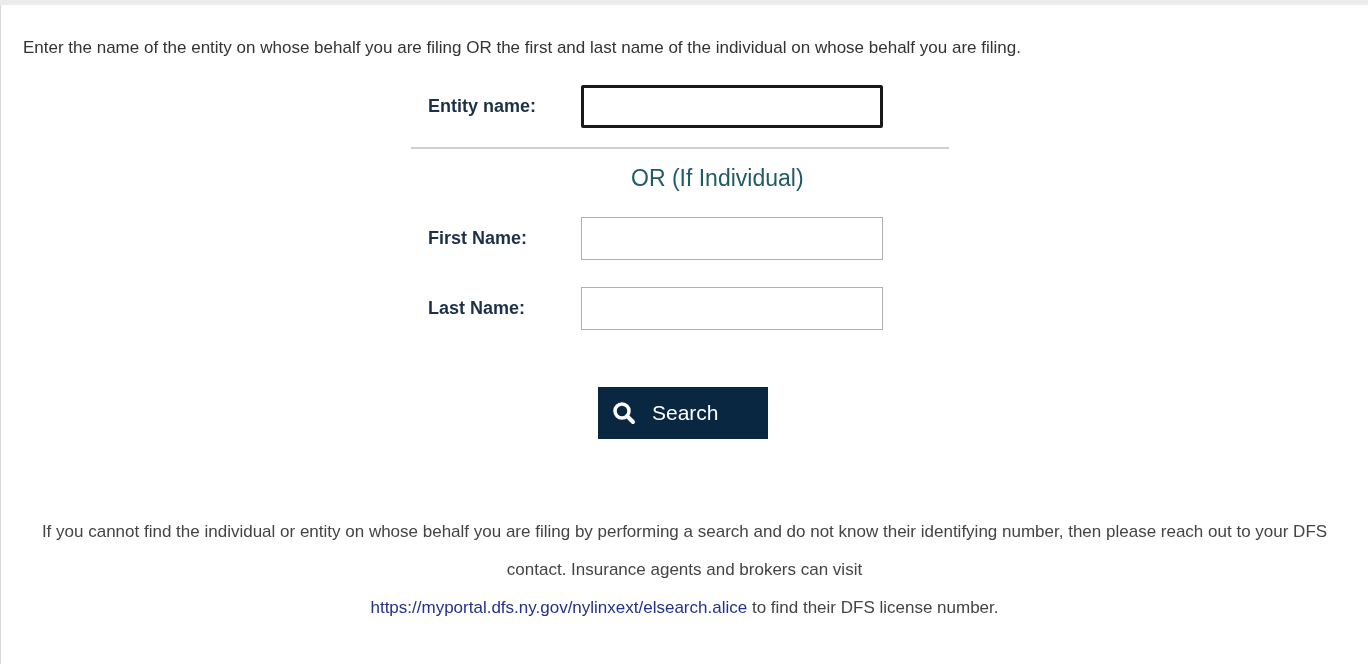  Describe the element at coordinates (478, 238) in the screenshot. I see `field-label: First Name:` at that location.